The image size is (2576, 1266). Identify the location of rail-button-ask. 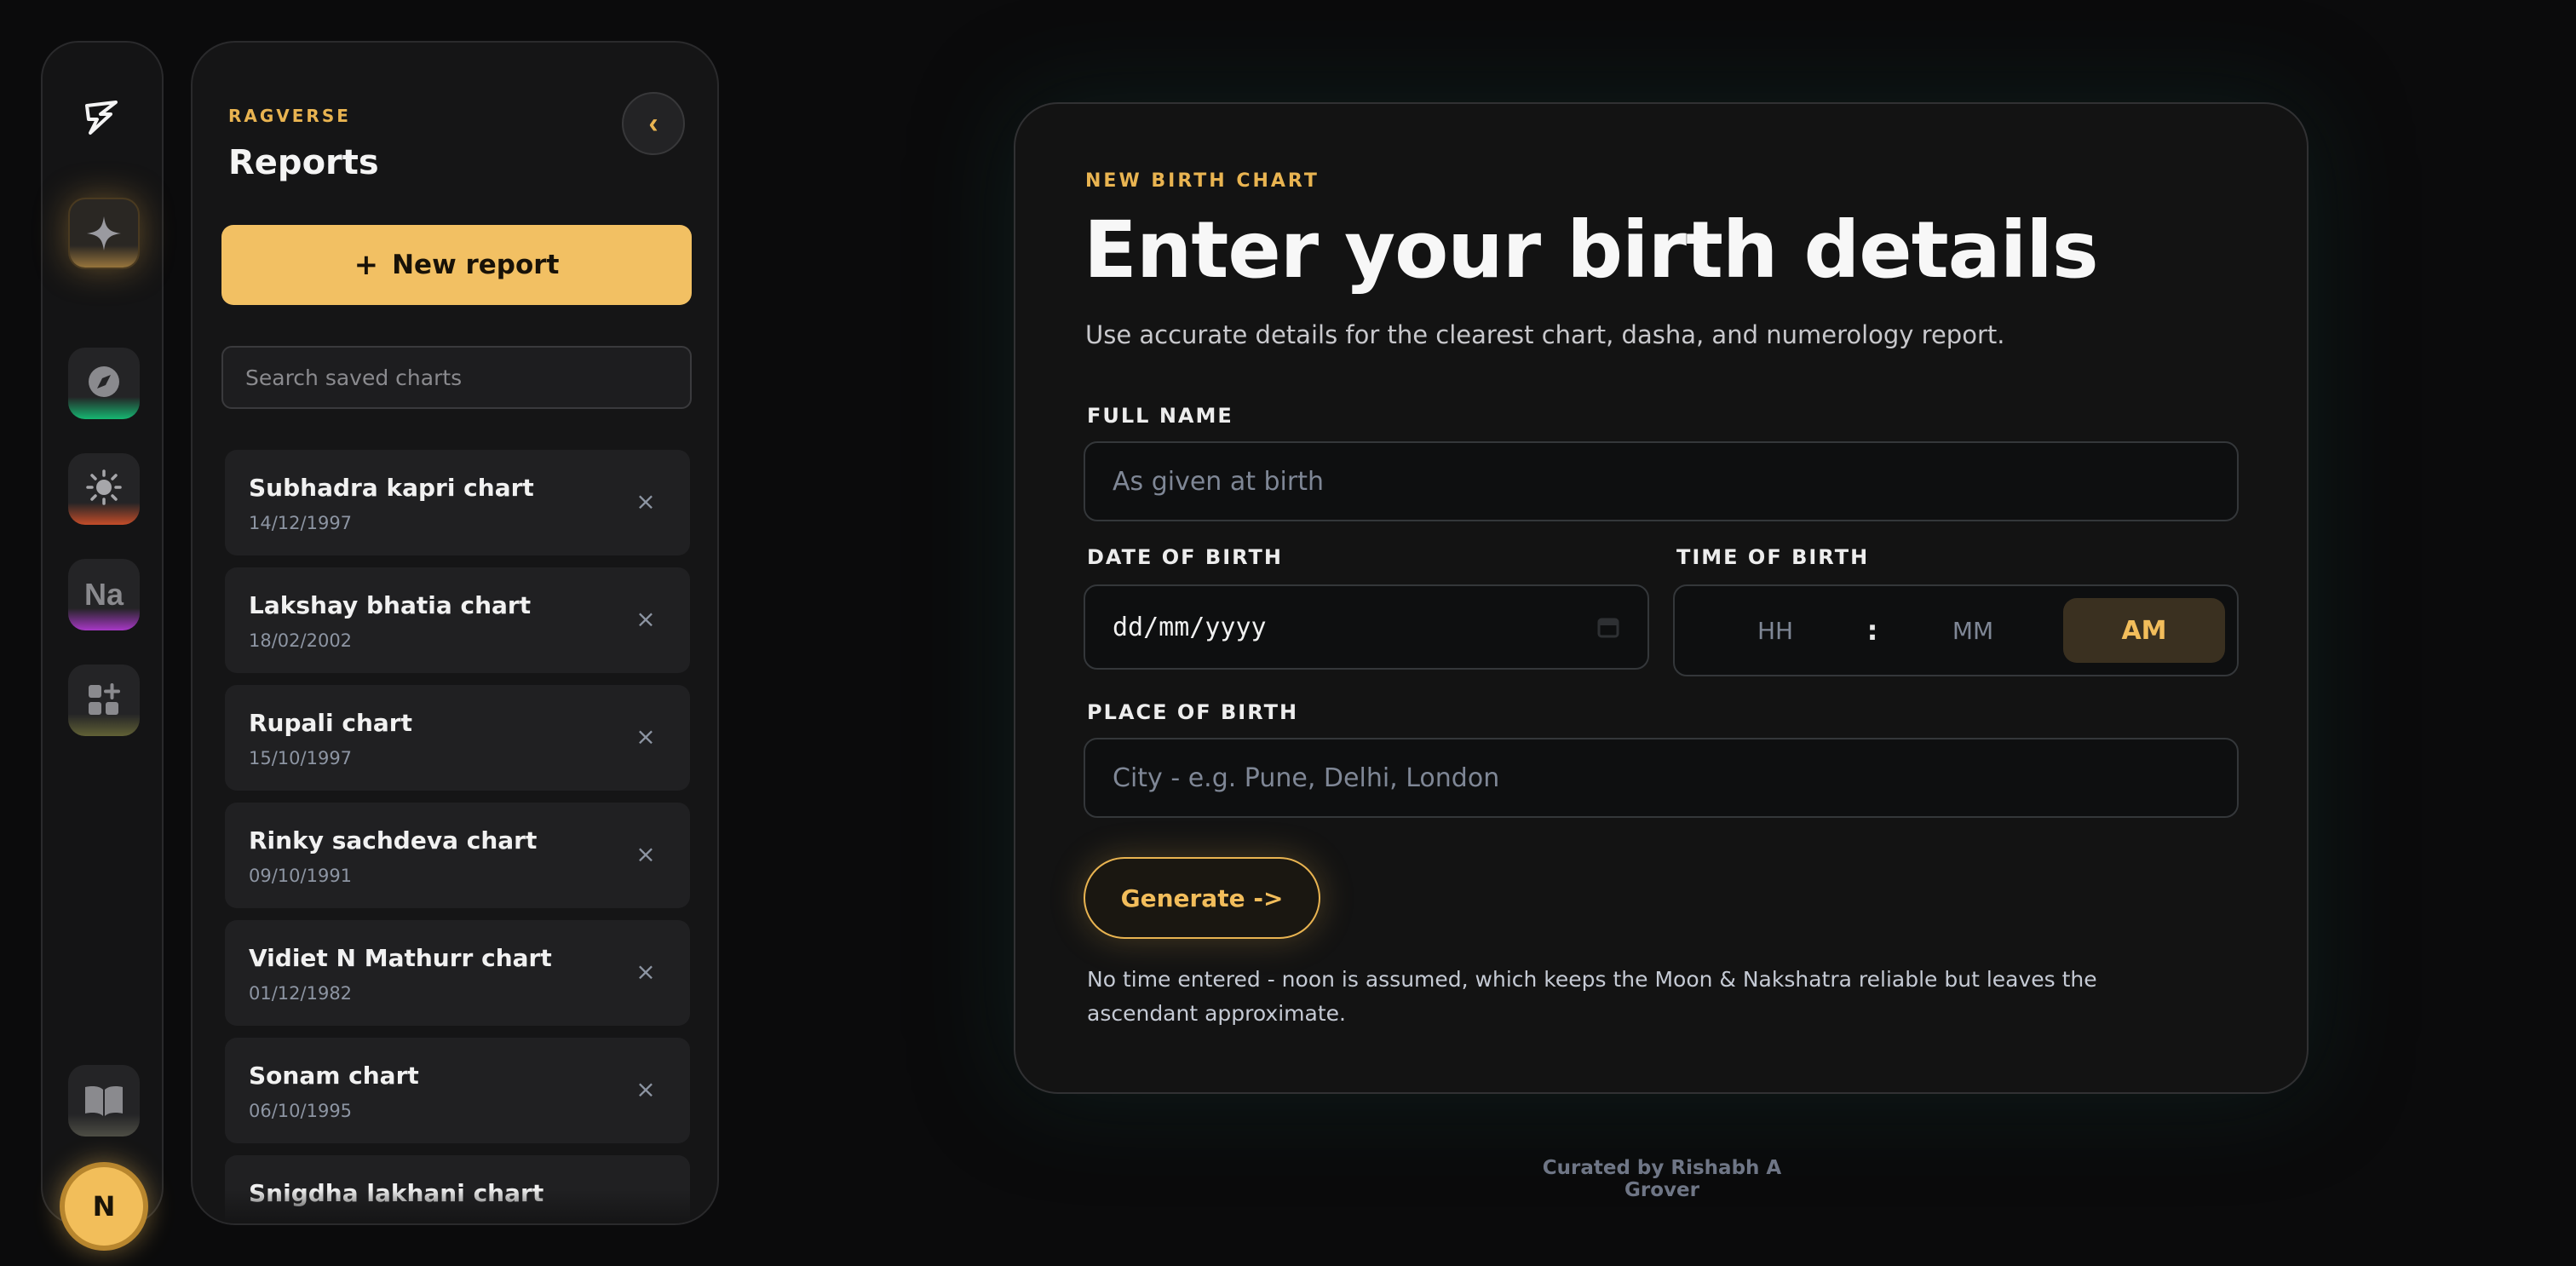
(104, 234).